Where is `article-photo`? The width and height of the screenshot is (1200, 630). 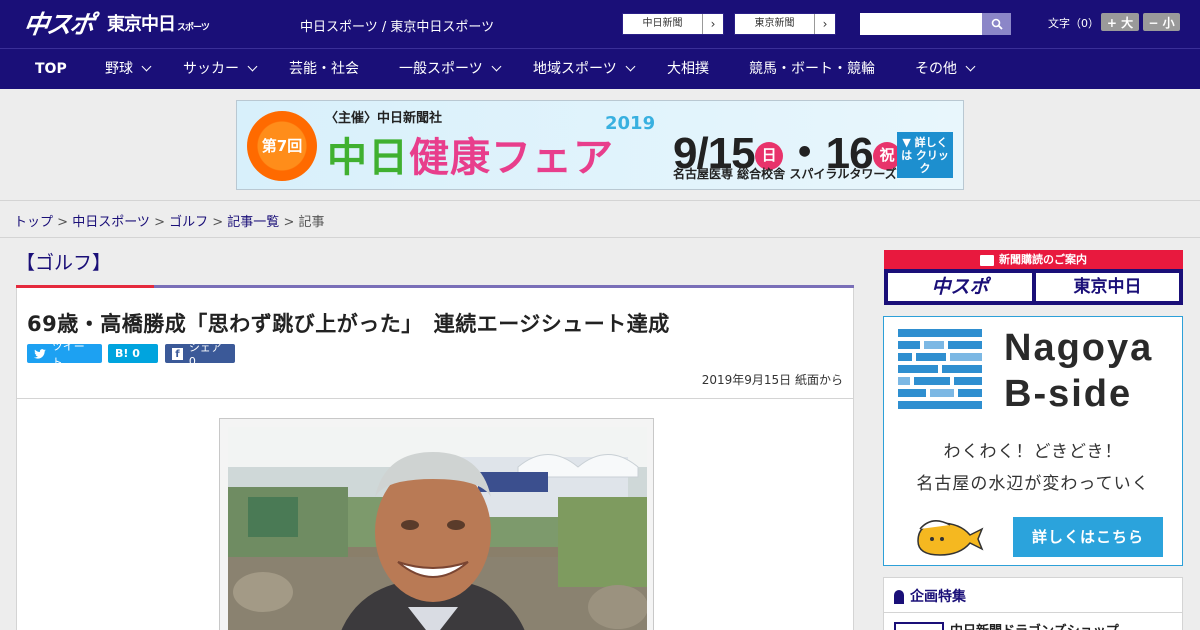
article-photo is located at coordinates (437, 528).